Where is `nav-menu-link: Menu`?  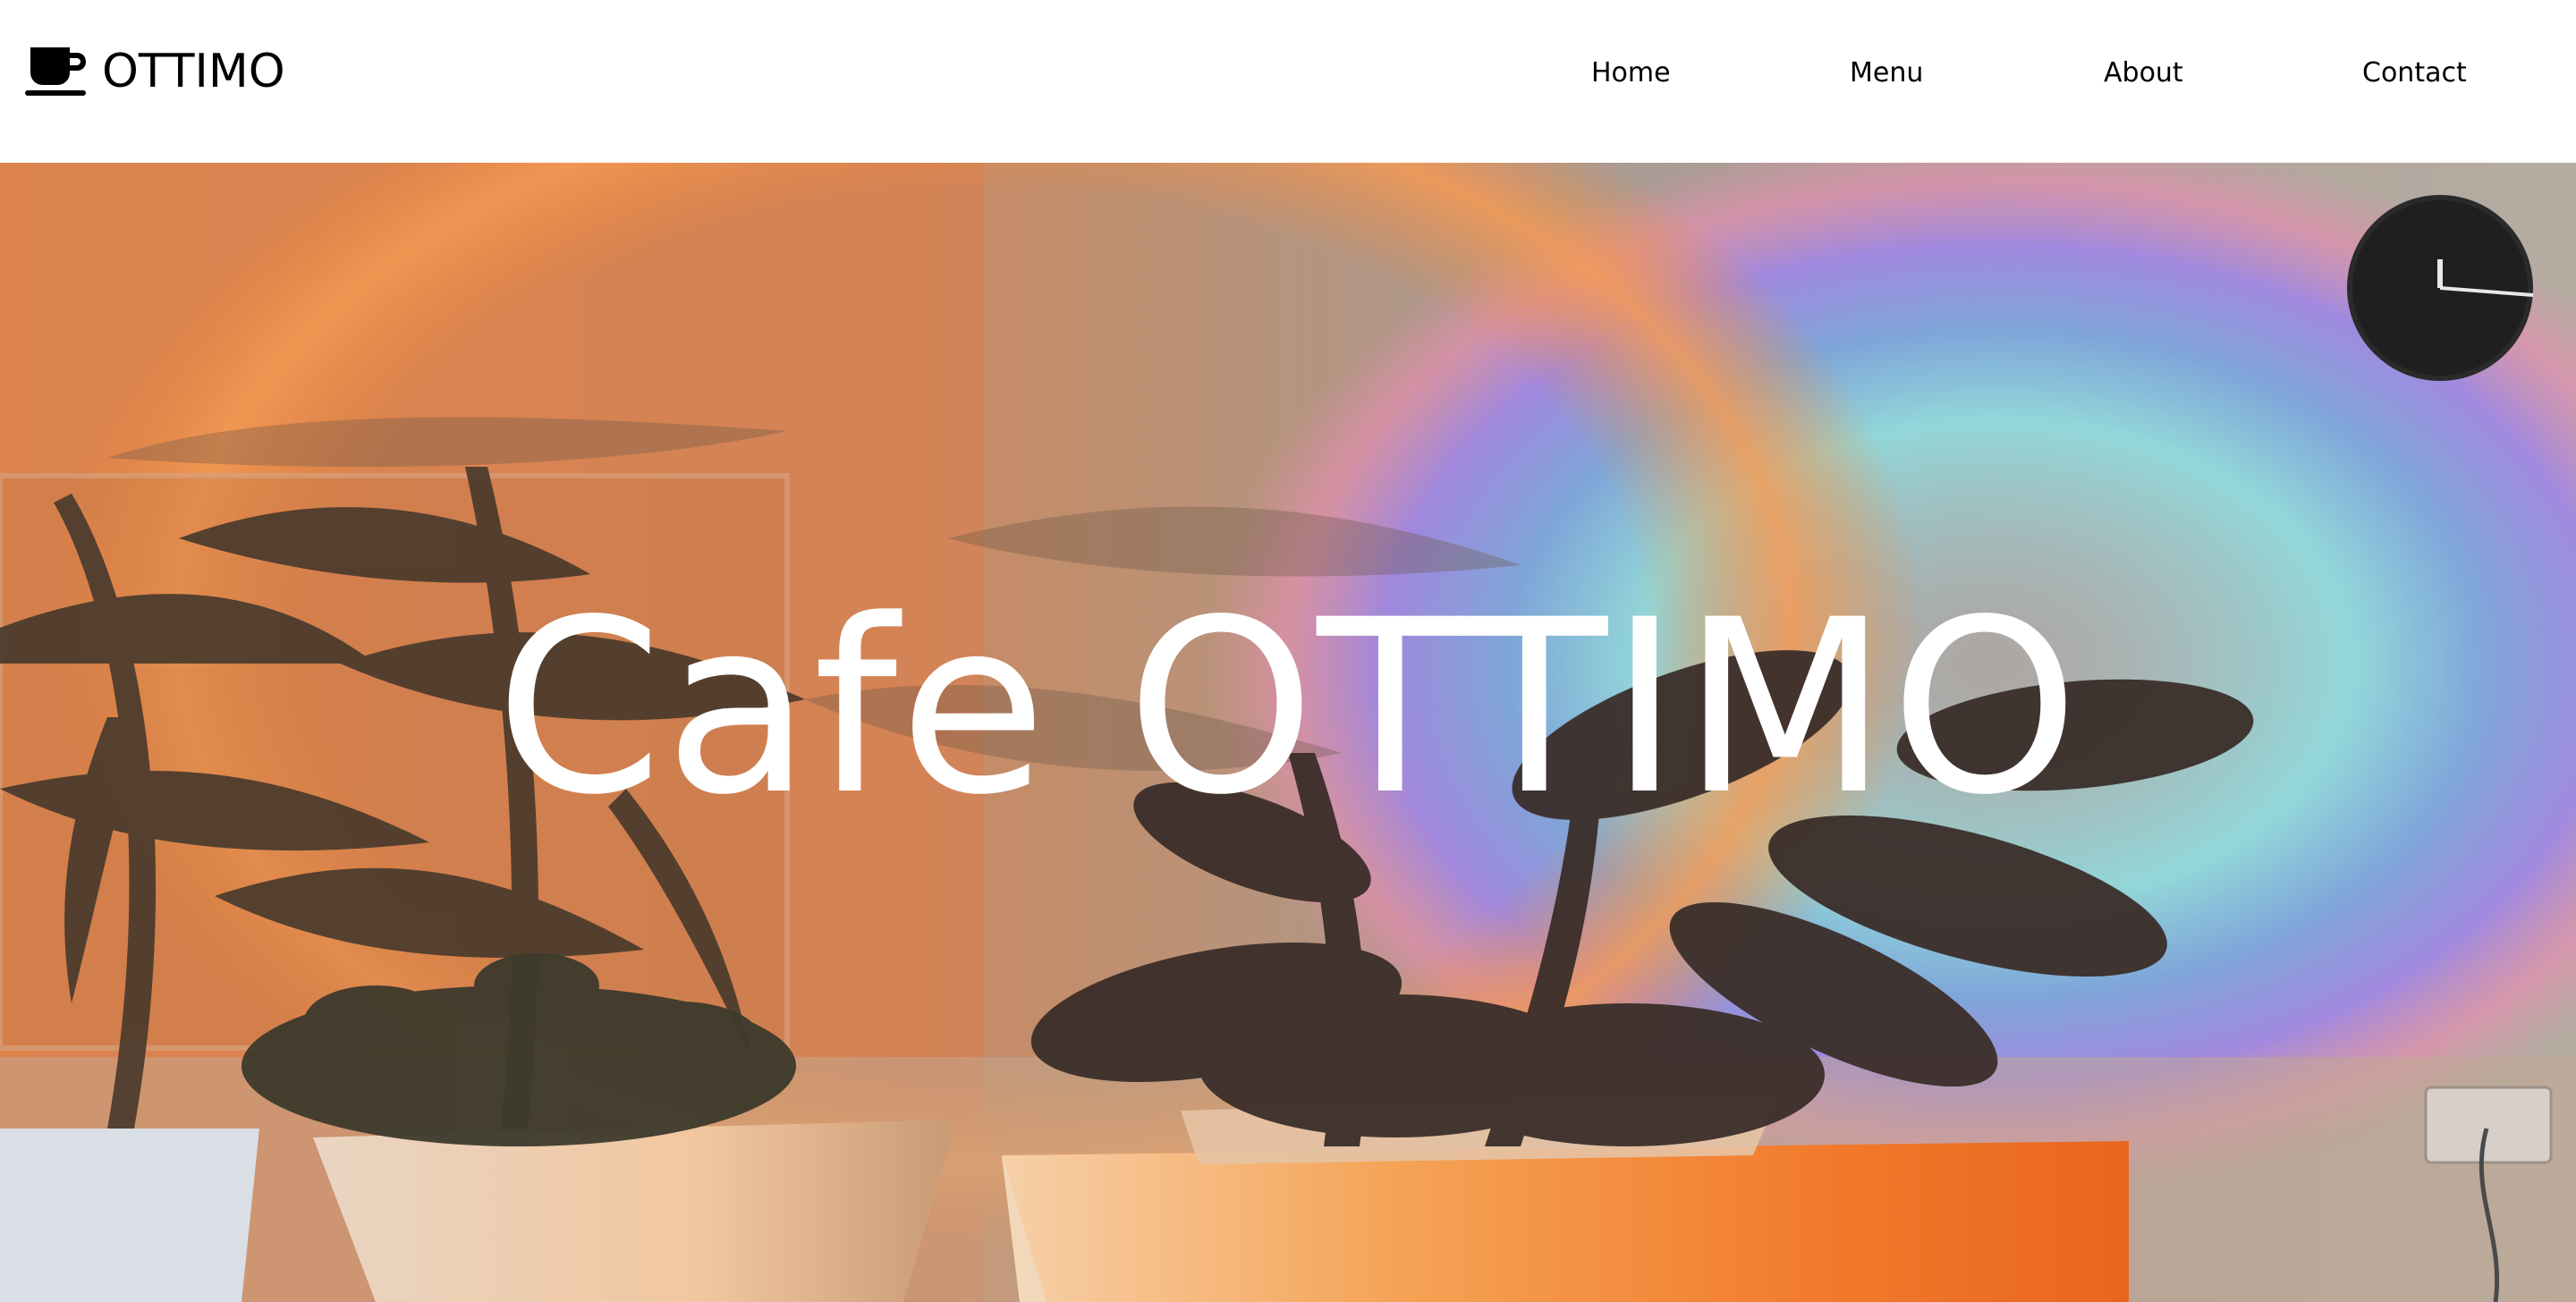
nav-menu-link: Menu is located at coordinates (1886, 73).